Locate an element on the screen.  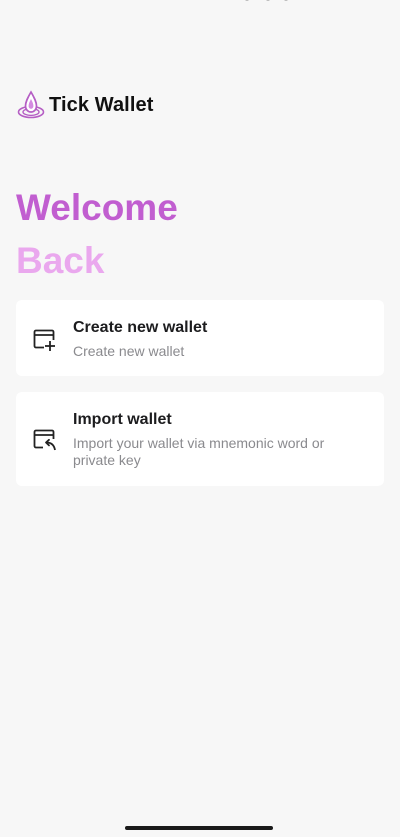
create-wallet-subtitle: Create new wallet is located at coordinates (129, 351).